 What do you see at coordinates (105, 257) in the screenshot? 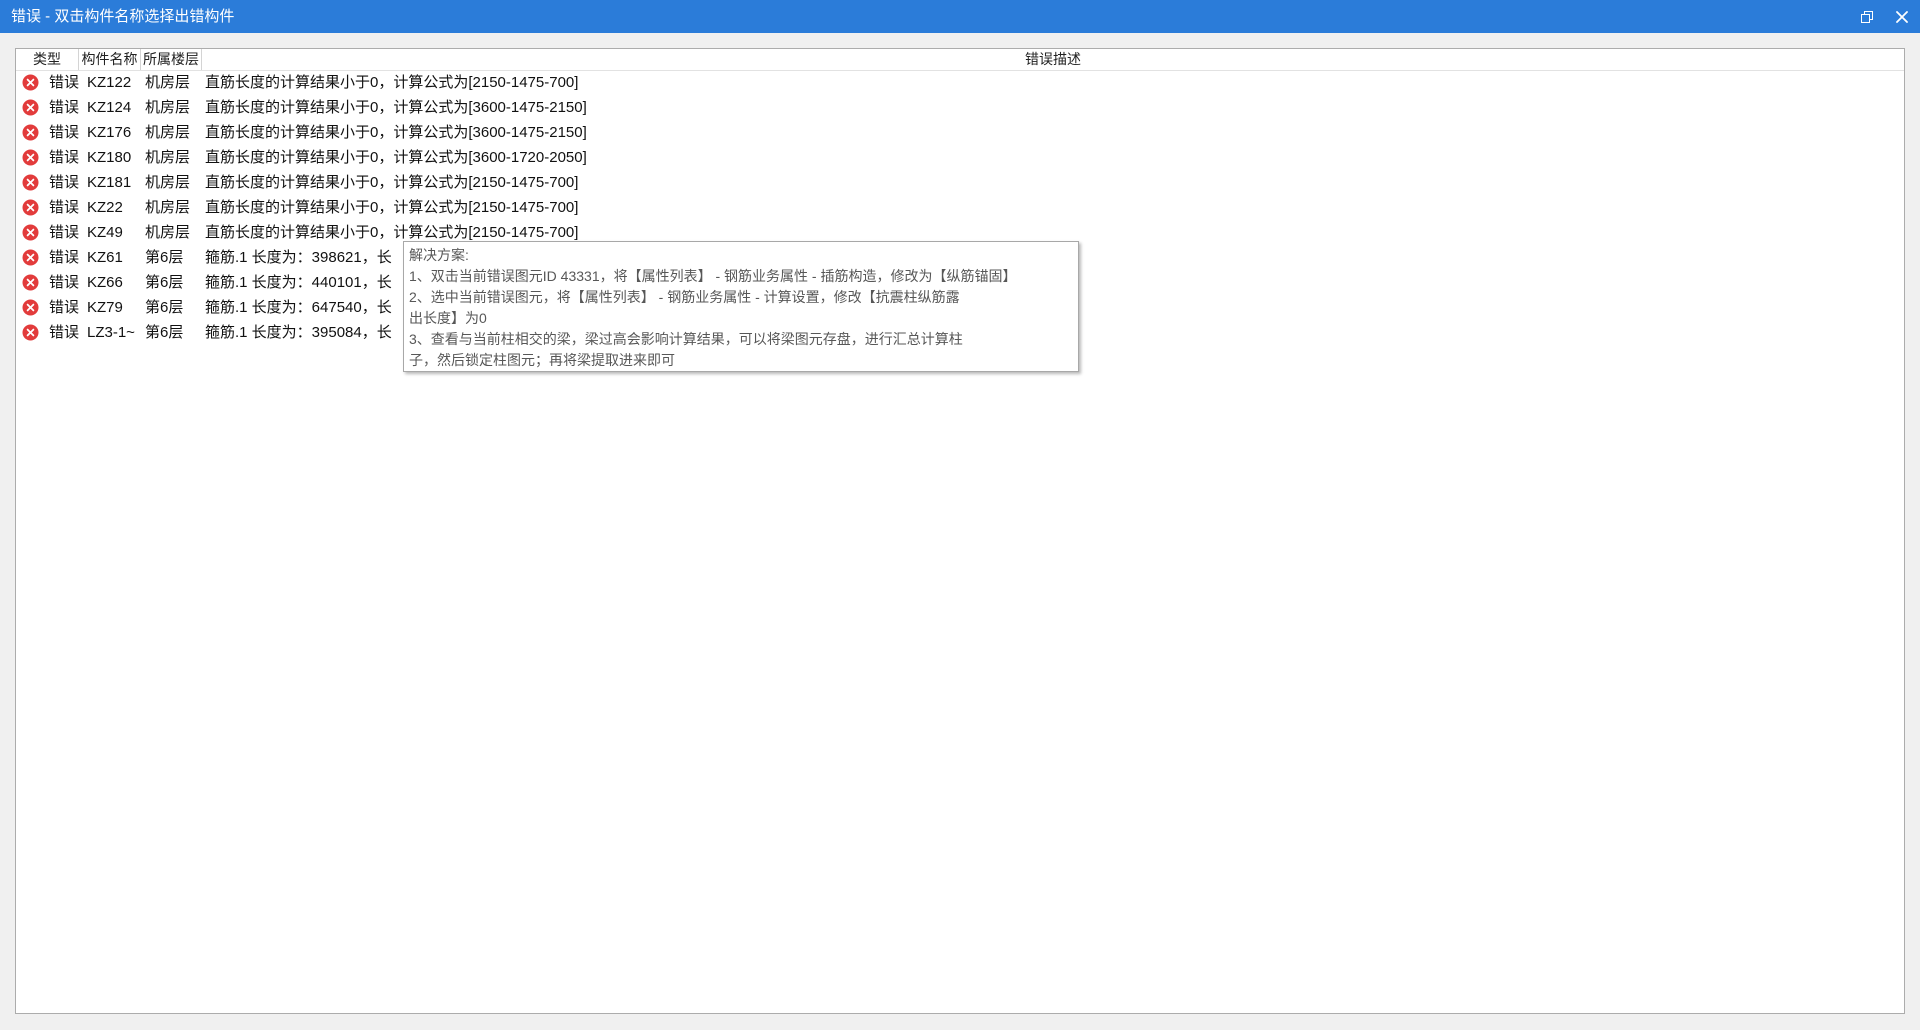
I see `row-component-name: KZ61` at bounding box center [105, 257].